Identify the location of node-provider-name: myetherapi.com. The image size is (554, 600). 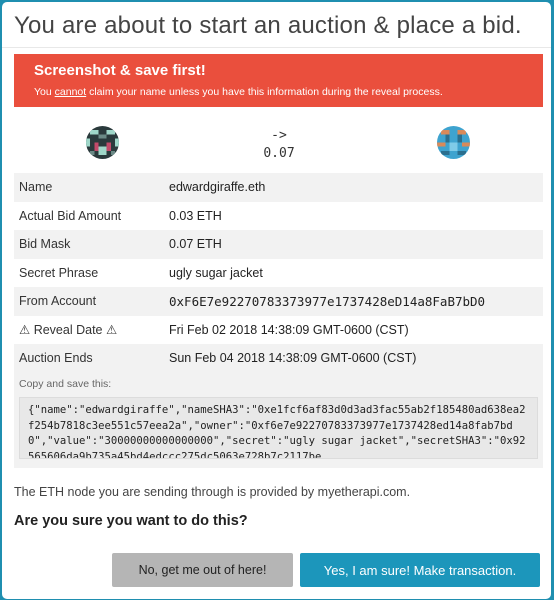
(362, 492).